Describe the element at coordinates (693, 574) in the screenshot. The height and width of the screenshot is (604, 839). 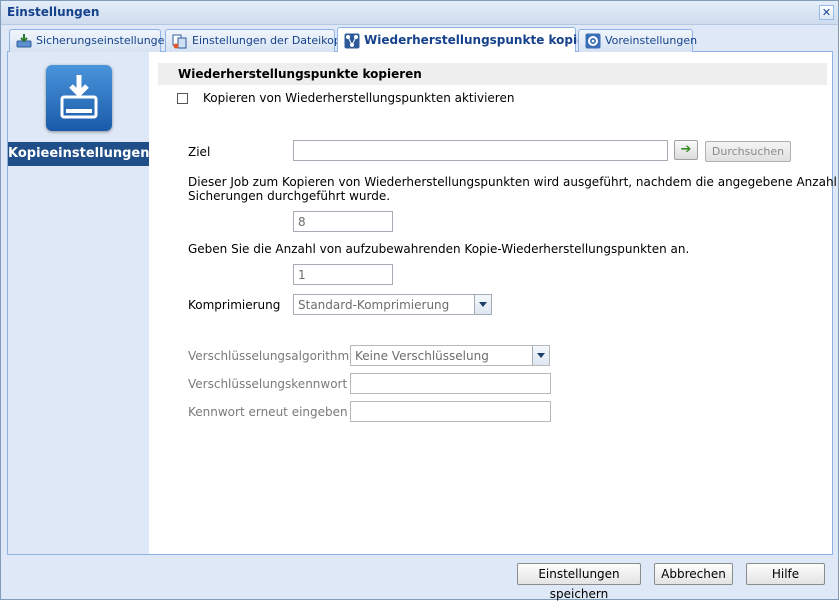
I see `cancel-button: Abbrechen` at that location.